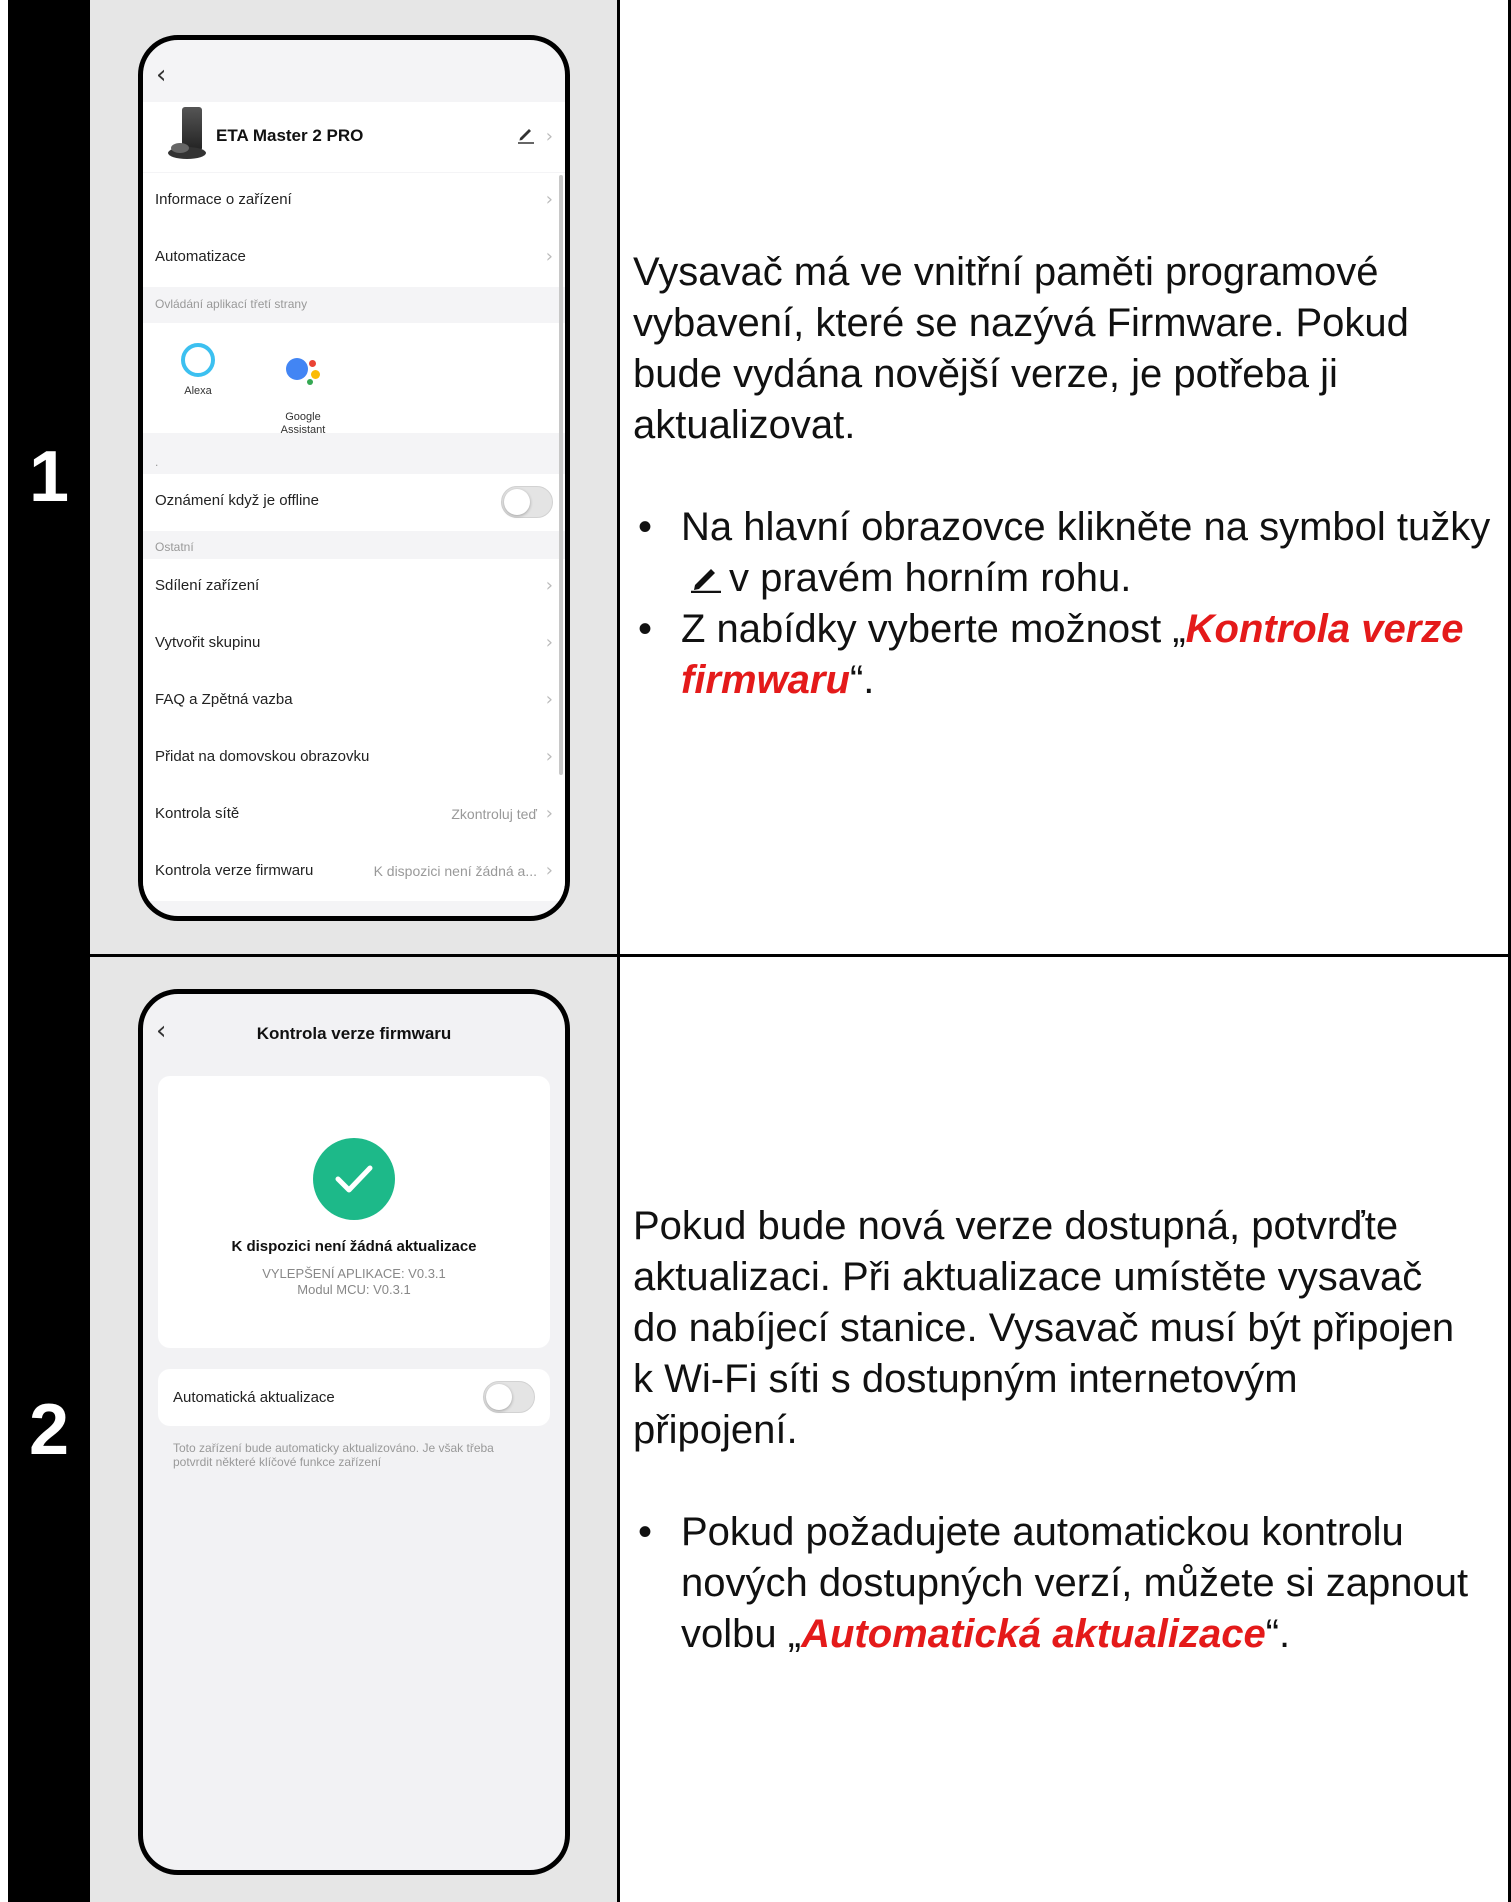 This screenshot has height=1902, width=1511. Describe the element at coordinates (354, 1179) in the screenshot. I see `check-icon` at that location.